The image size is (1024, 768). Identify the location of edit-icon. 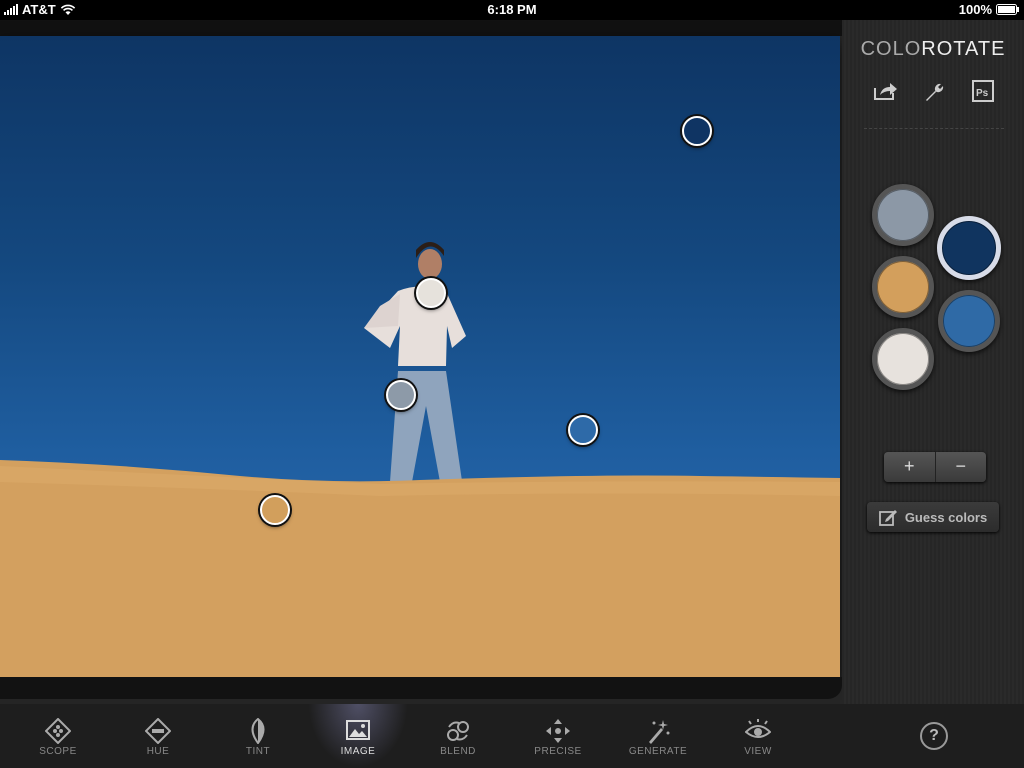
(887, 518).